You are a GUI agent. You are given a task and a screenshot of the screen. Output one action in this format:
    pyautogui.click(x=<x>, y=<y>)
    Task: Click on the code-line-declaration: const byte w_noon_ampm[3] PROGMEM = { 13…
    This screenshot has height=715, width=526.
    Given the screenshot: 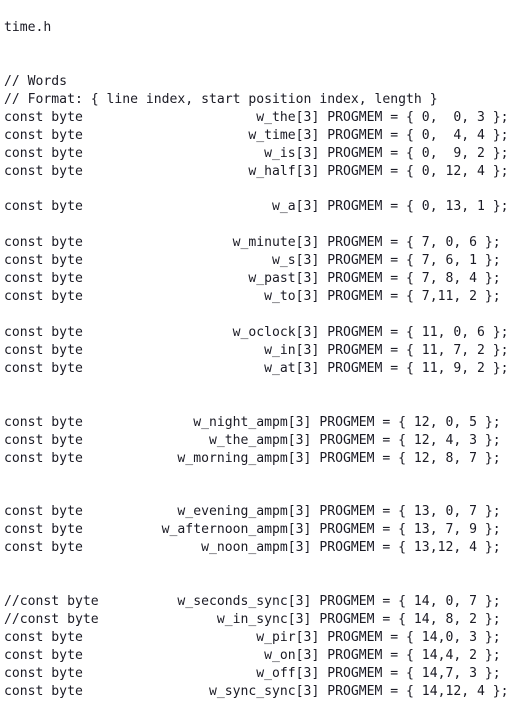 What is the action you would take?
    pyautogui.click(x=252, y=548)
    